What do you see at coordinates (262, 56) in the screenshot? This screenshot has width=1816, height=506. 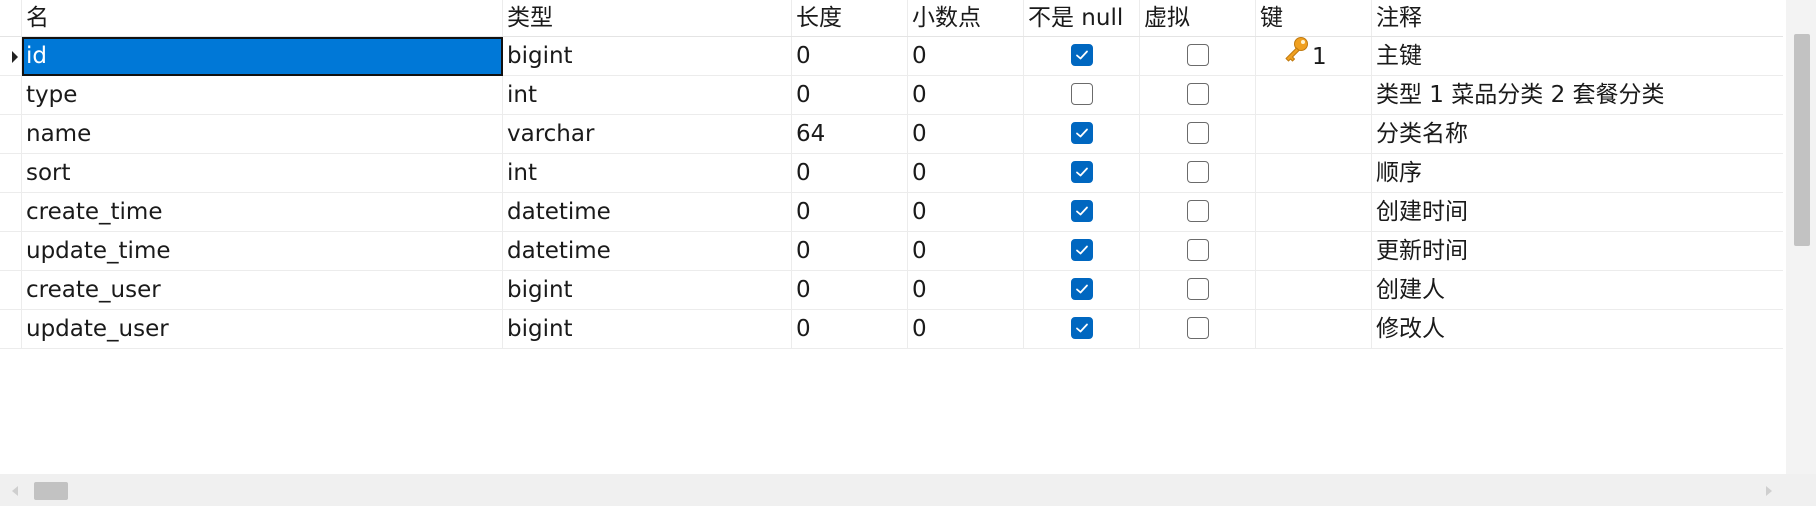 I see `field-name-cell: id` at bounding box center [262, 56].